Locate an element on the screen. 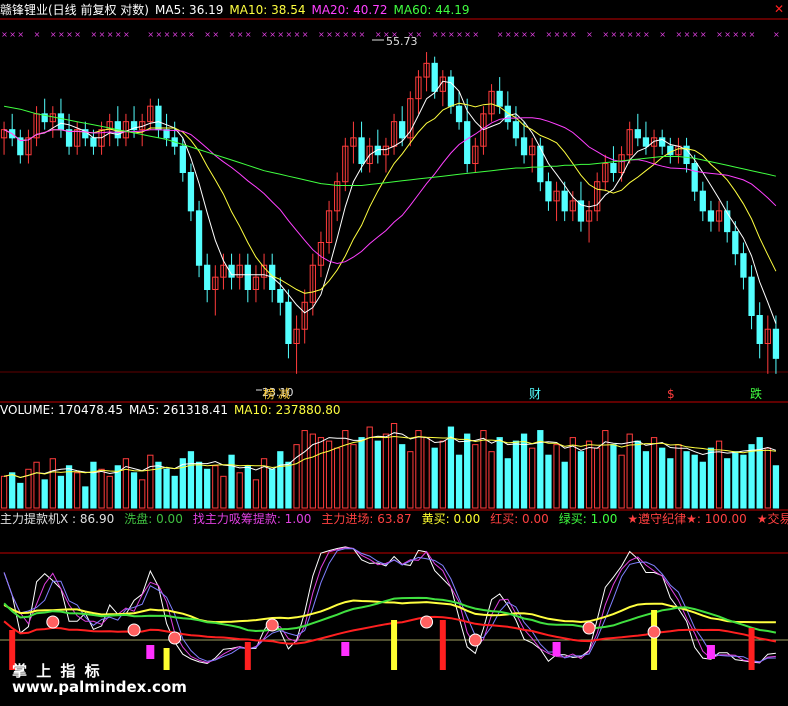 The image size is (788, 706). tag-jian: 减 is located at coordinates (284, 394).